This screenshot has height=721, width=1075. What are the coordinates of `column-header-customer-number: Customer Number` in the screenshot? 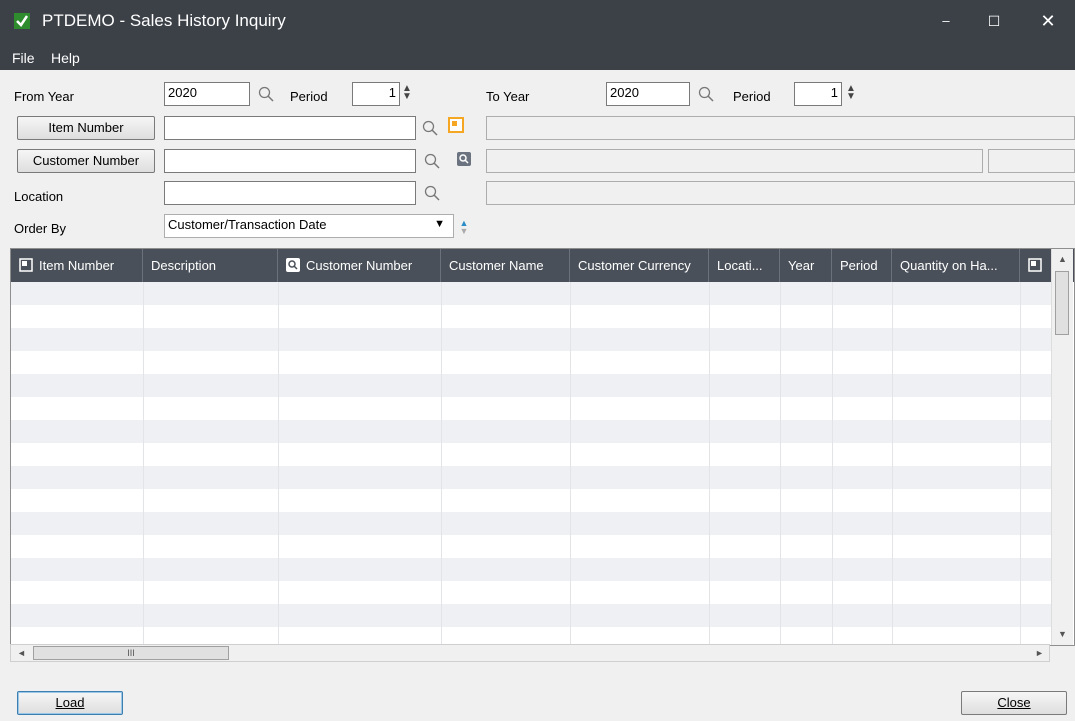 It's located at (359, 265).